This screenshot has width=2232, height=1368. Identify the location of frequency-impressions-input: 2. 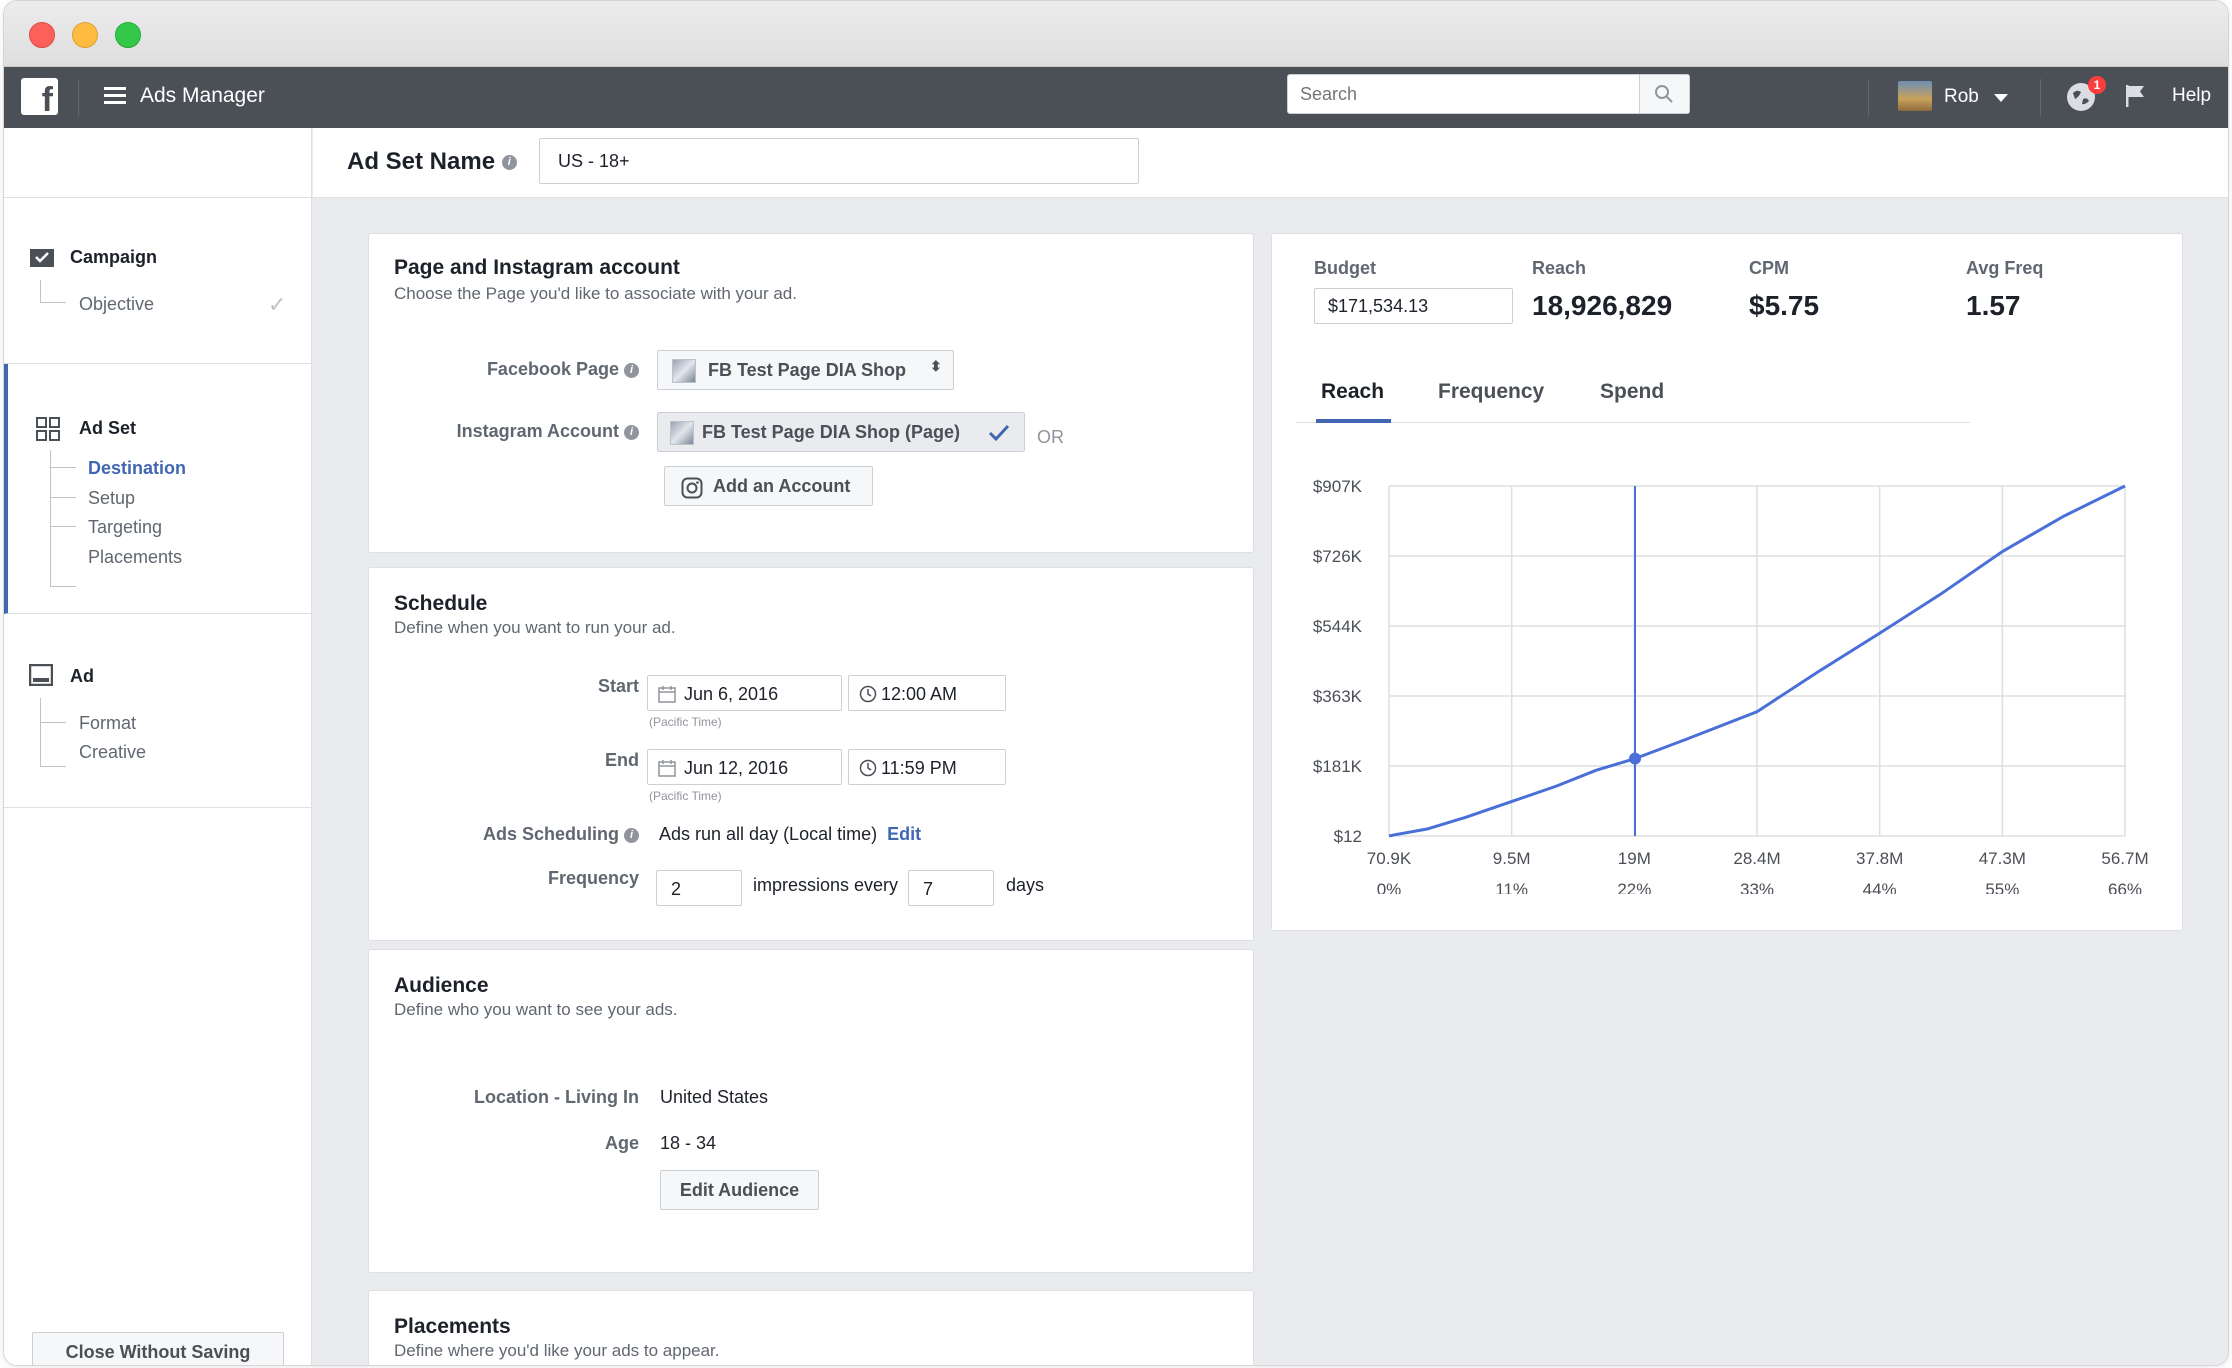
(699, 888).